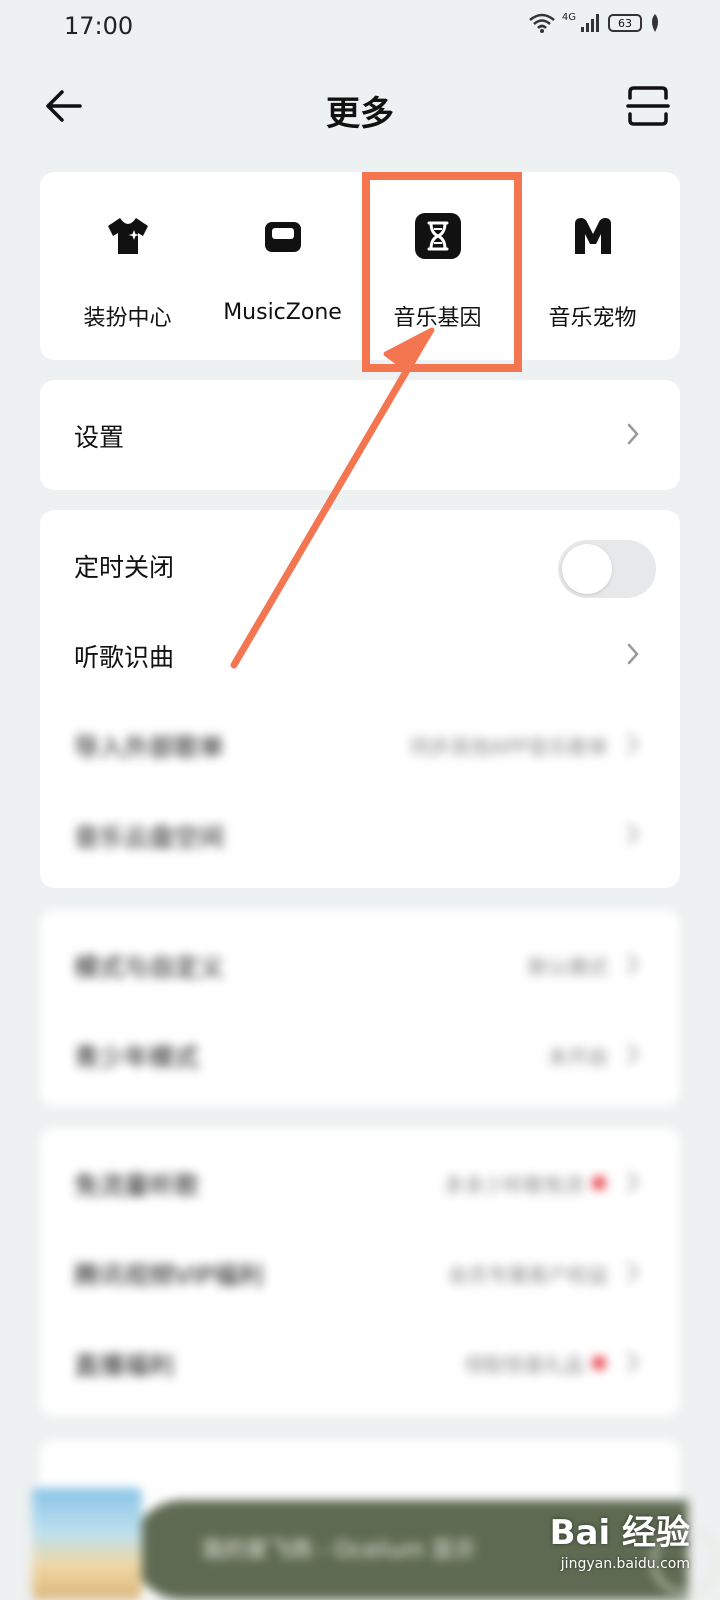  What do you see at coordinates (149, 837) in the screenshot?
I see `cloud-space-label: 音乐云盘空间` at bounding box center [149, 837].